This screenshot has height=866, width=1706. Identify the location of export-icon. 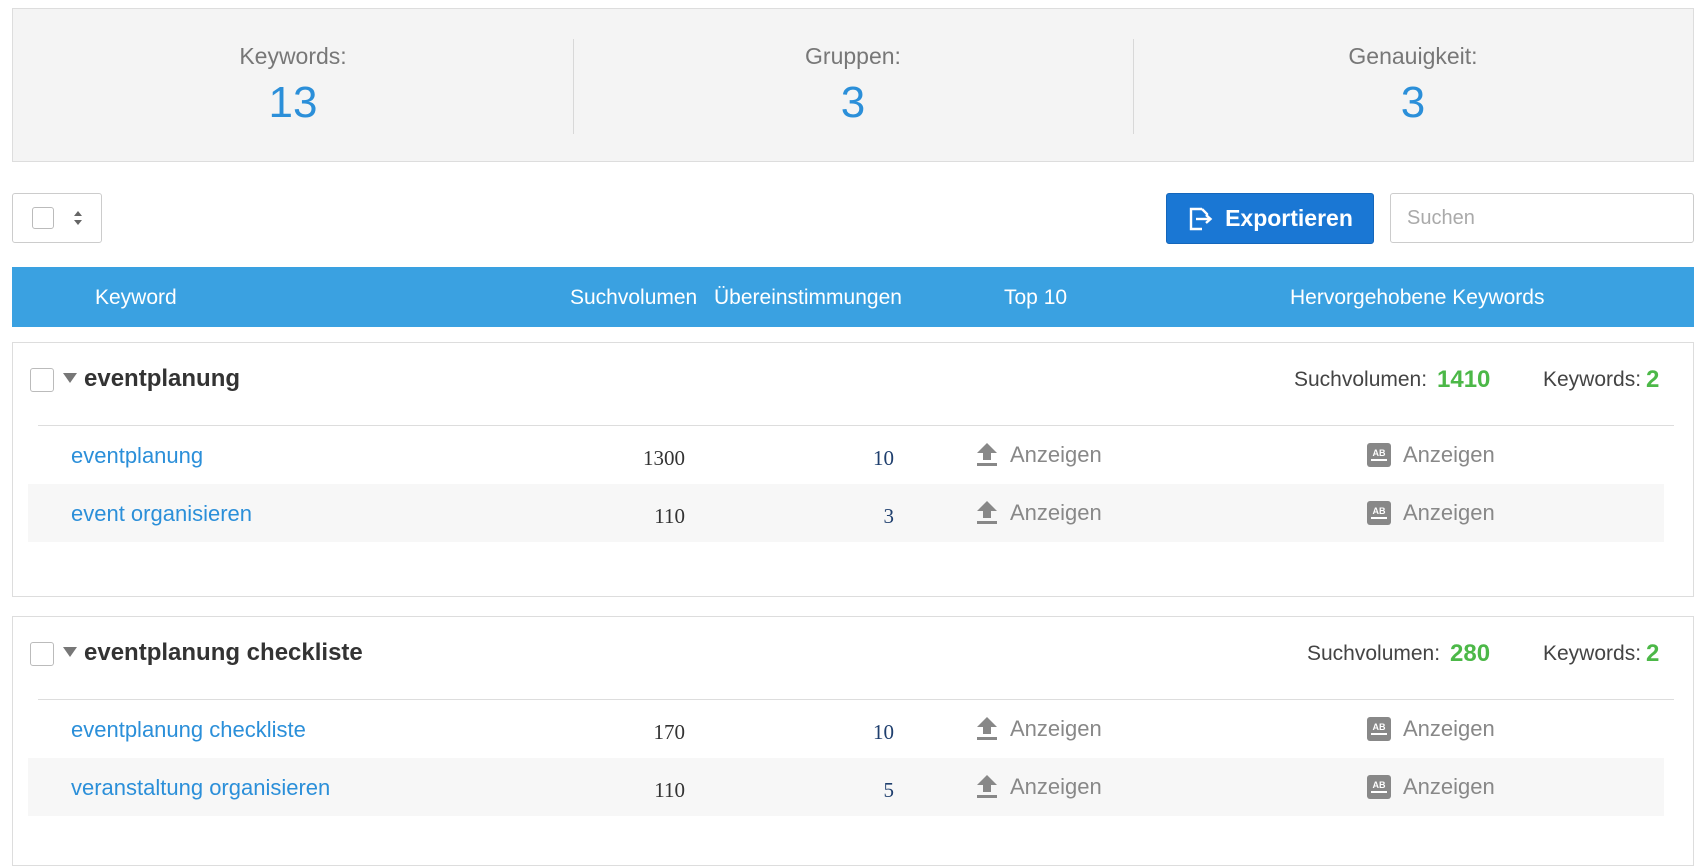
(1201, 218).